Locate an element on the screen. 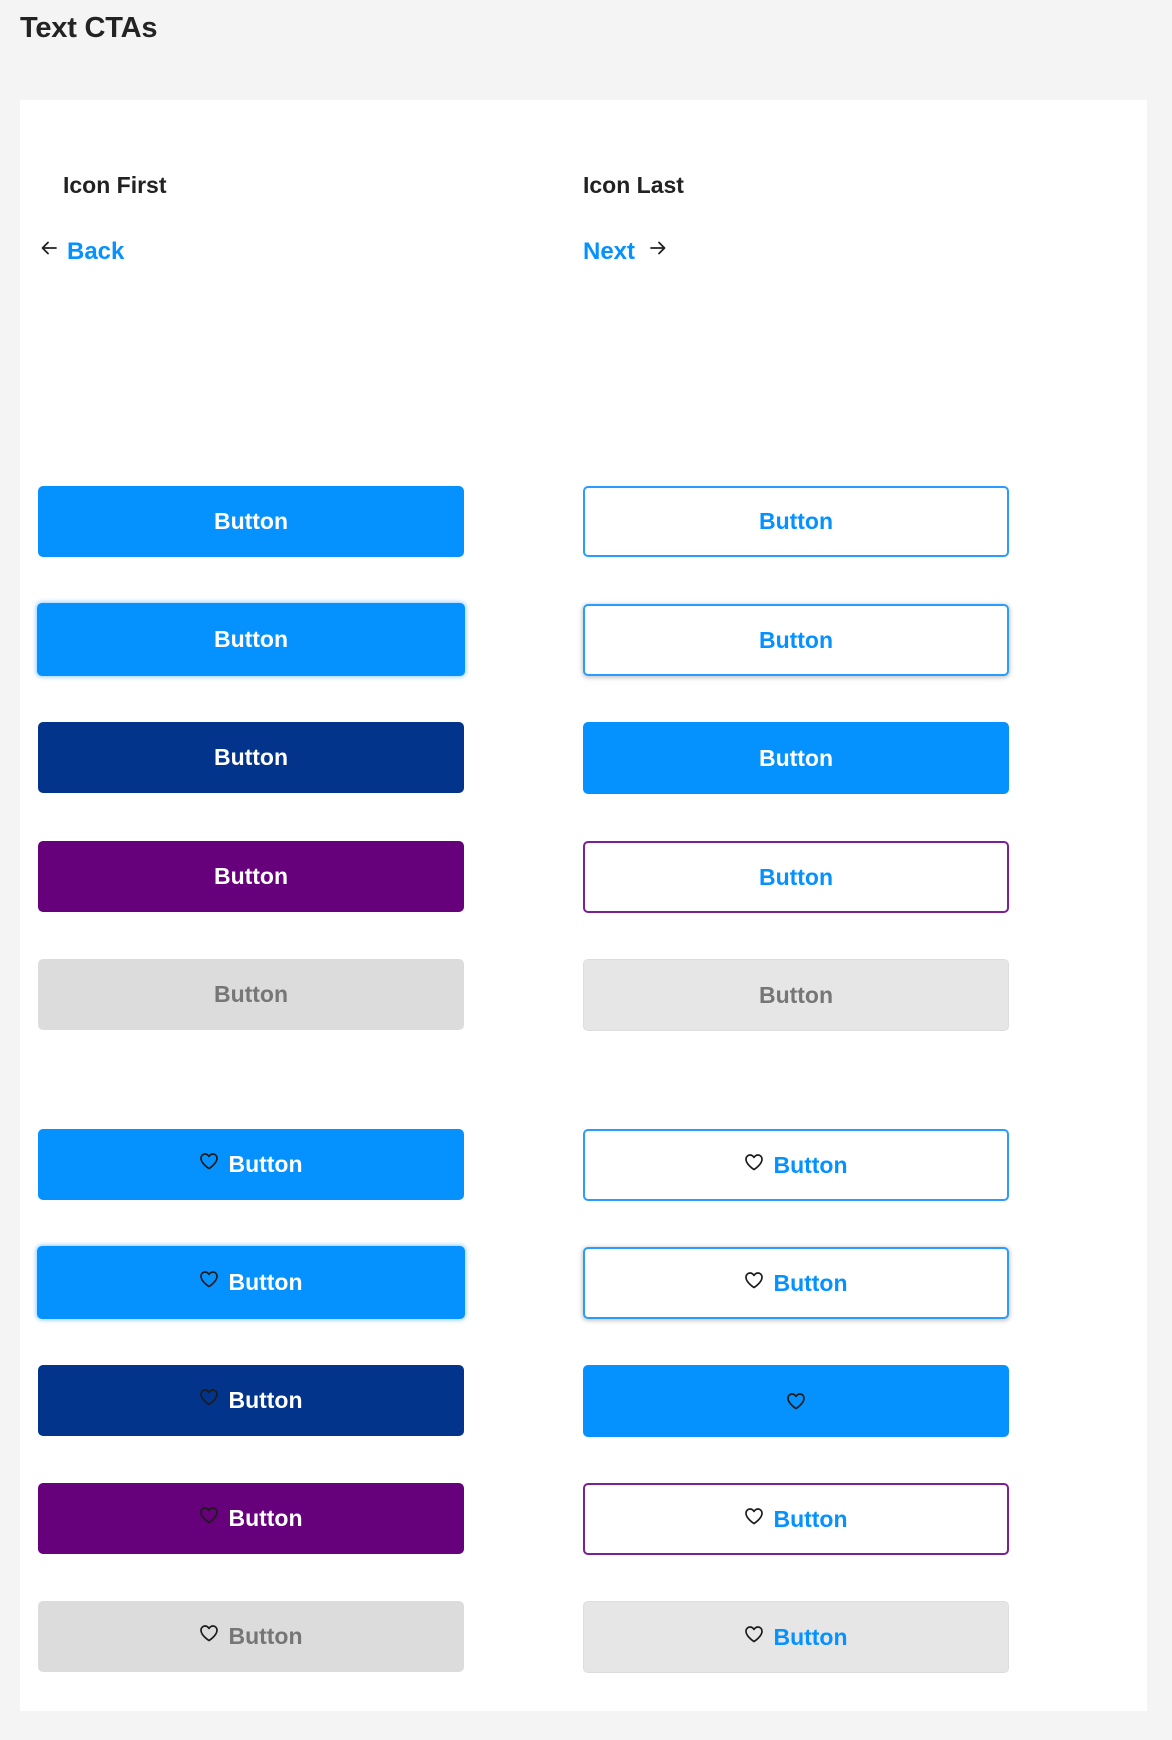 This screenshot has width=1172, height=1740. purple-button: Button is located at coordinates (251, 876).